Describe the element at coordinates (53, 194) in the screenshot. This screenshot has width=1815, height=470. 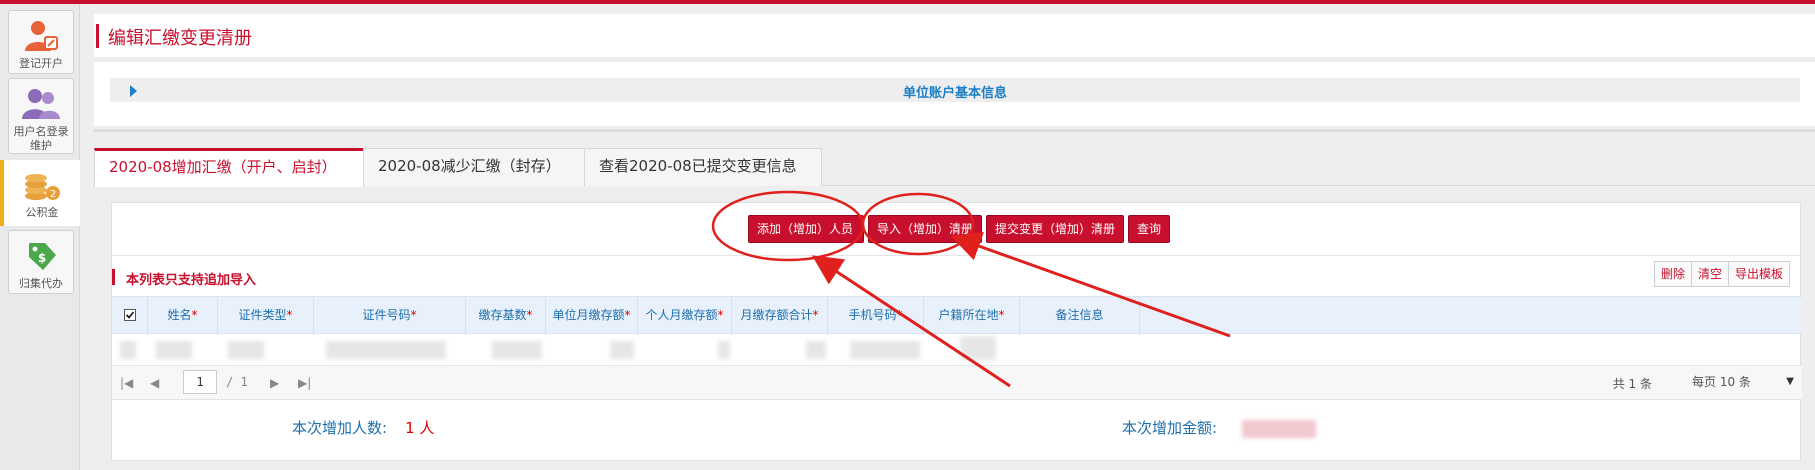
I see `badge-count: 2` at that location.